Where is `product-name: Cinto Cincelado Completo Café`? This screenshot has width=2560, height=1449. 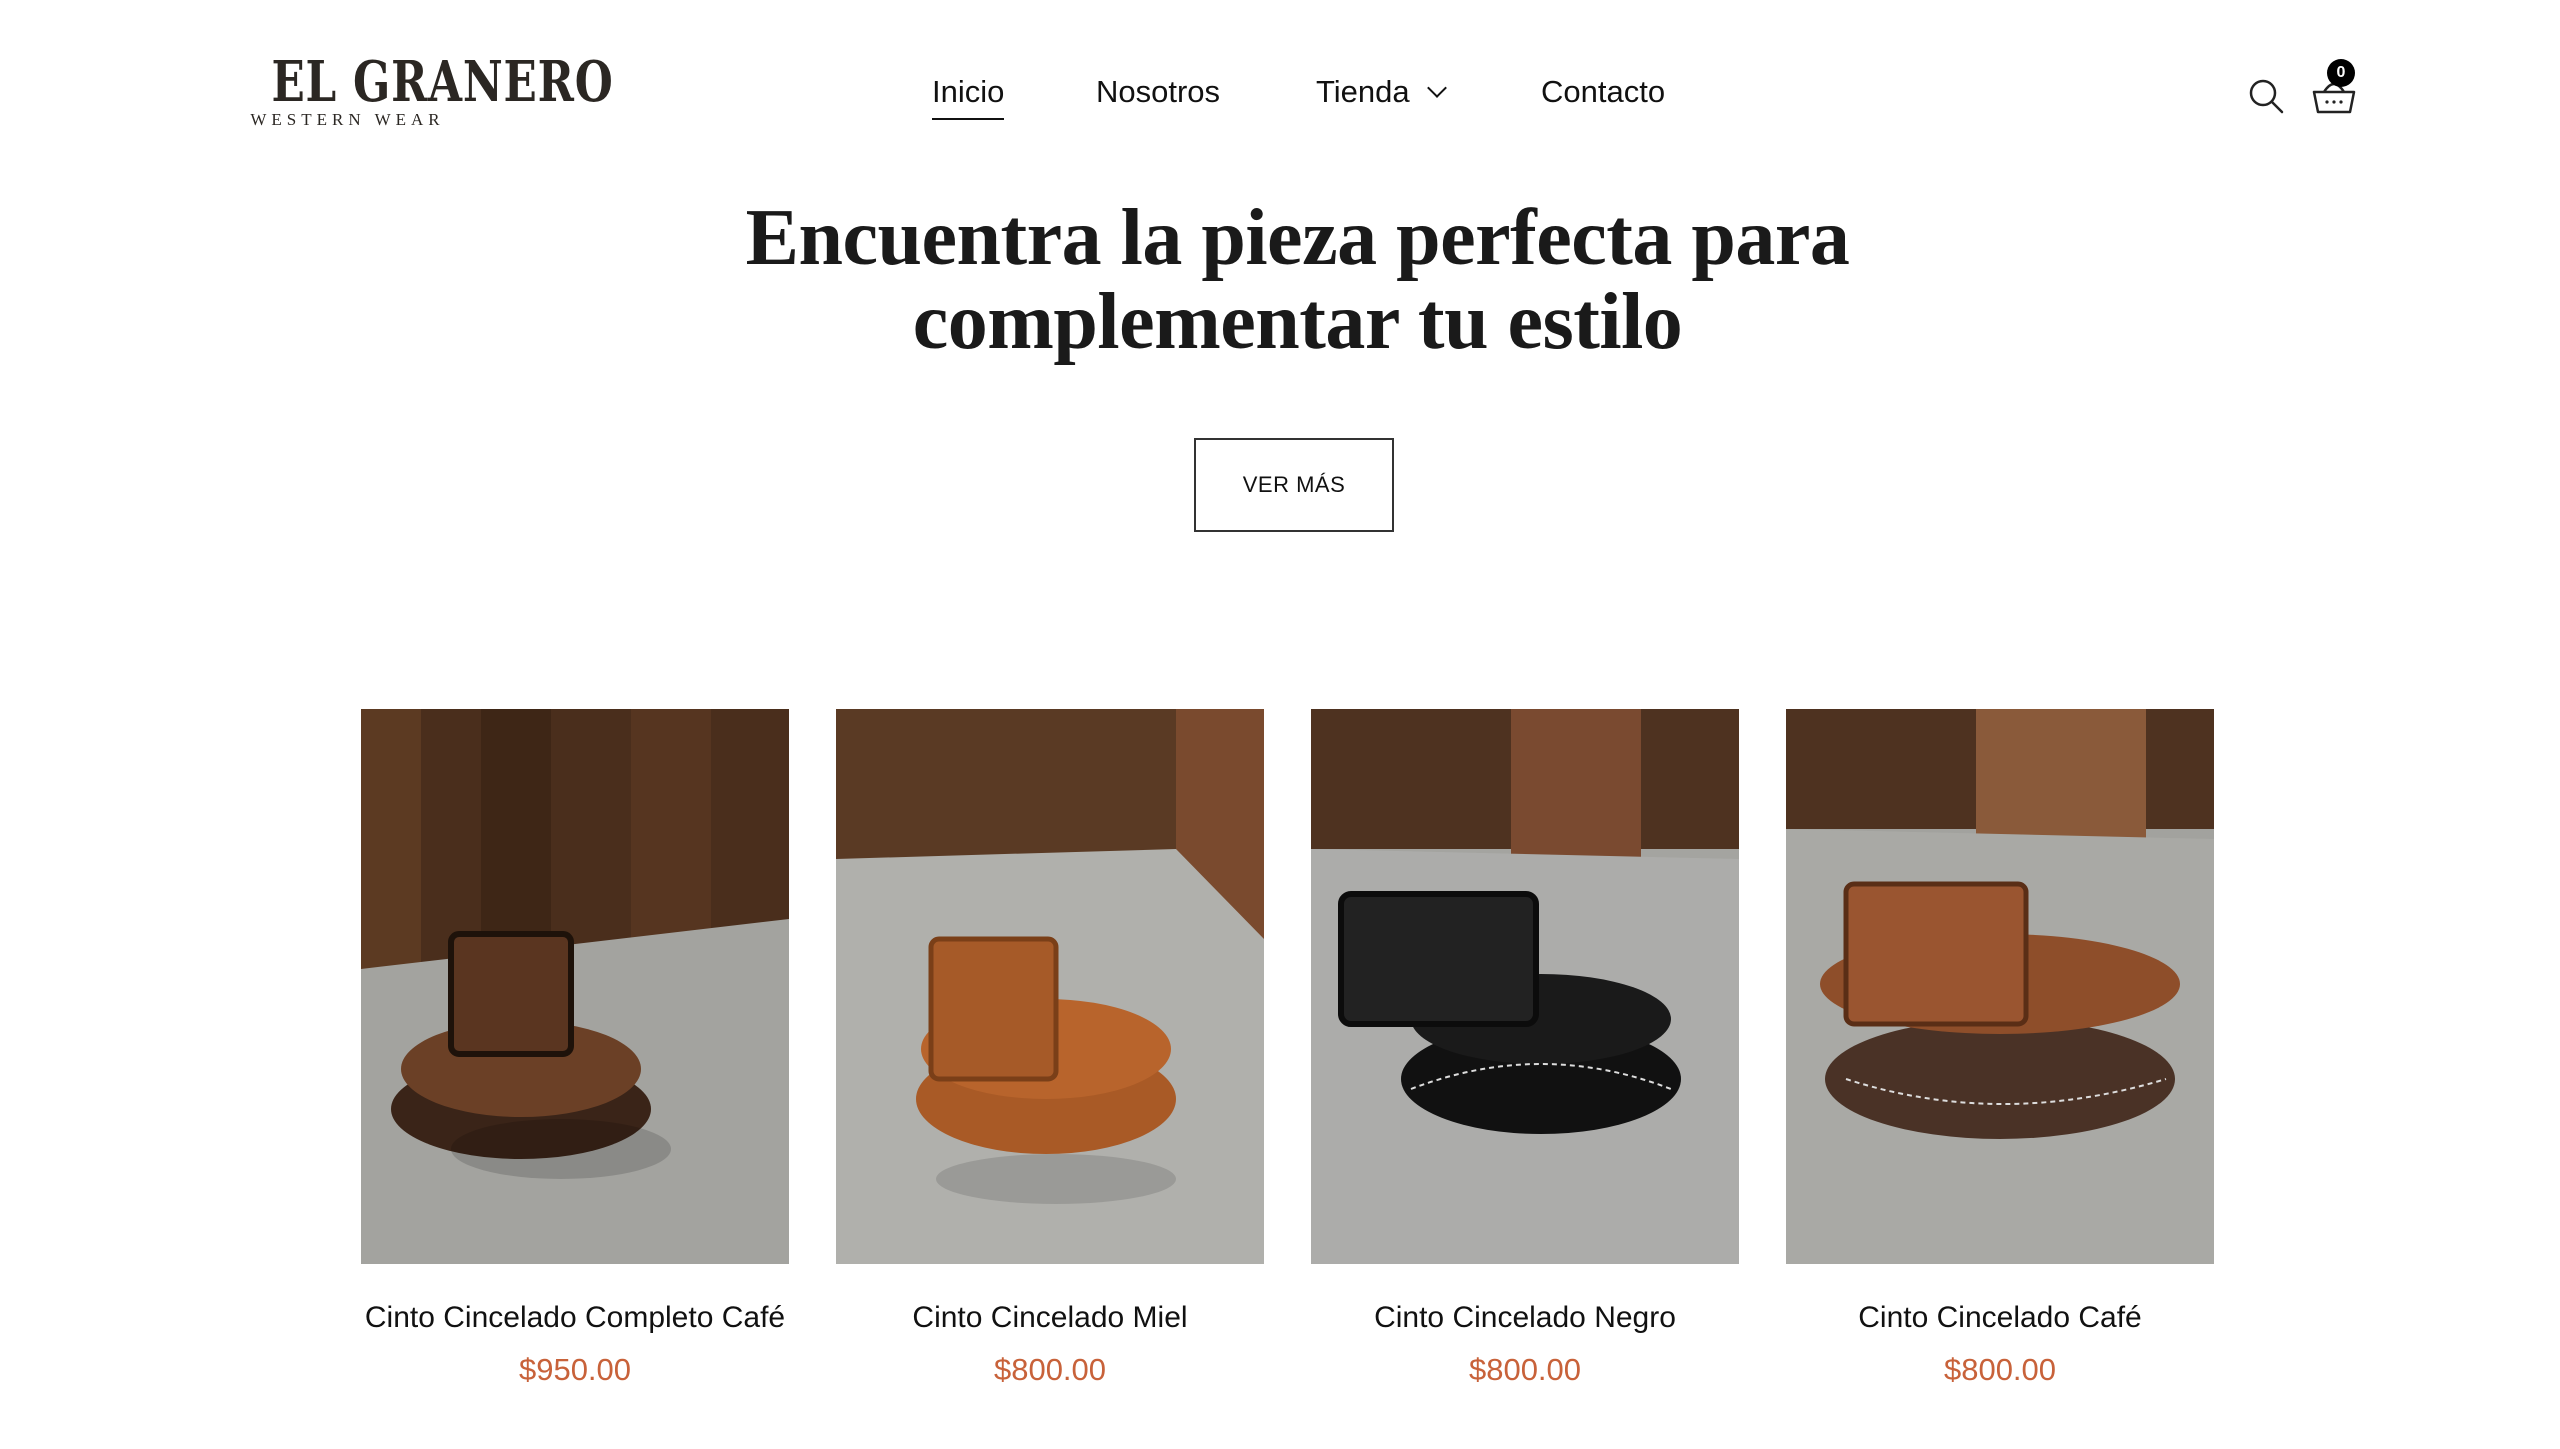
product-name: Cinto Cincelado Completo Café is located at coordinates (575, 1318).